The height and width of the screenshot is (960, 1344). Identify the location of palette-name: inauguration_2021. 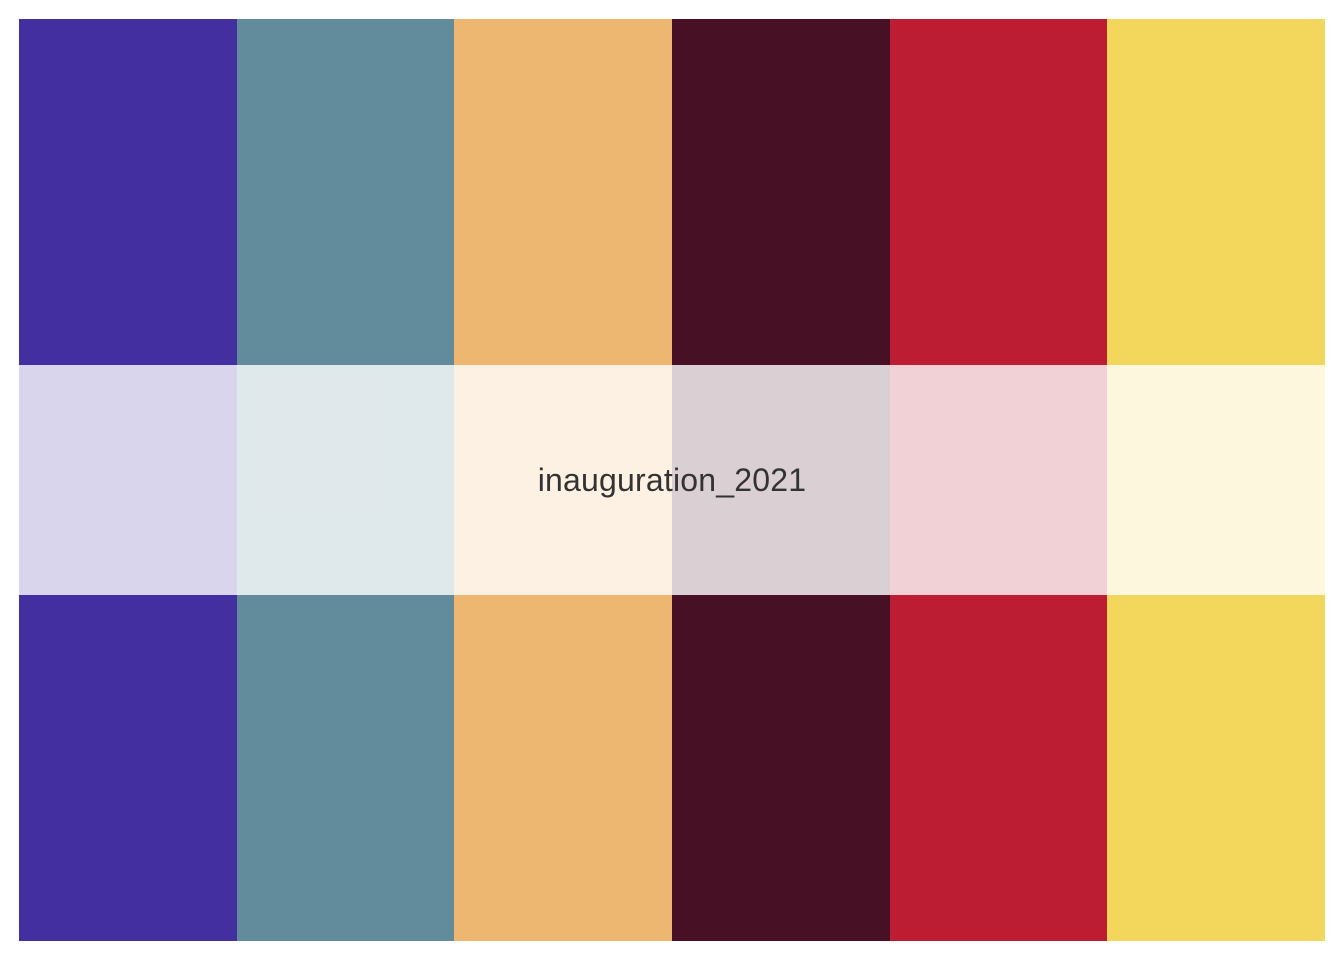
(672, 479).